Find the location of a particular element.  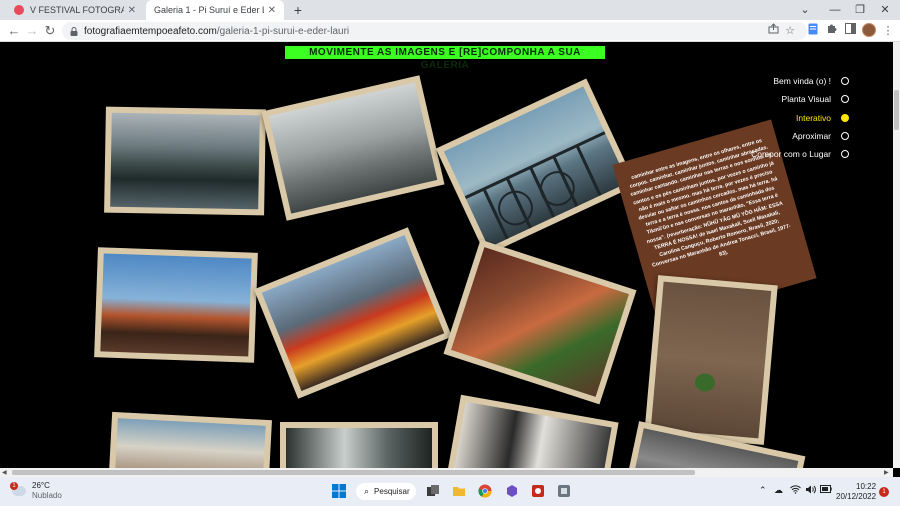

taskbar-search: ⌕ Pesquisar is located at coordinates (386, 491).